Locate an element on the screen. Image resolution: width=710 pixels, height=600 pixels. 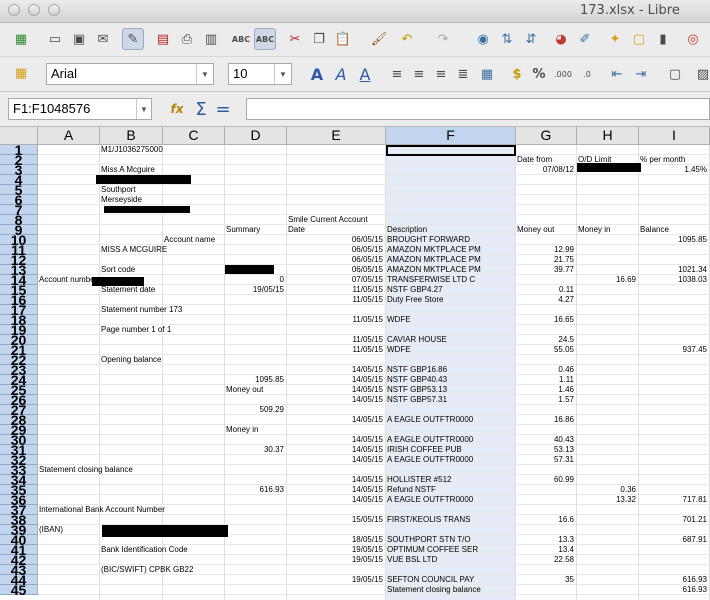
cell-d29: Money in is located at coordinates (242, 430).